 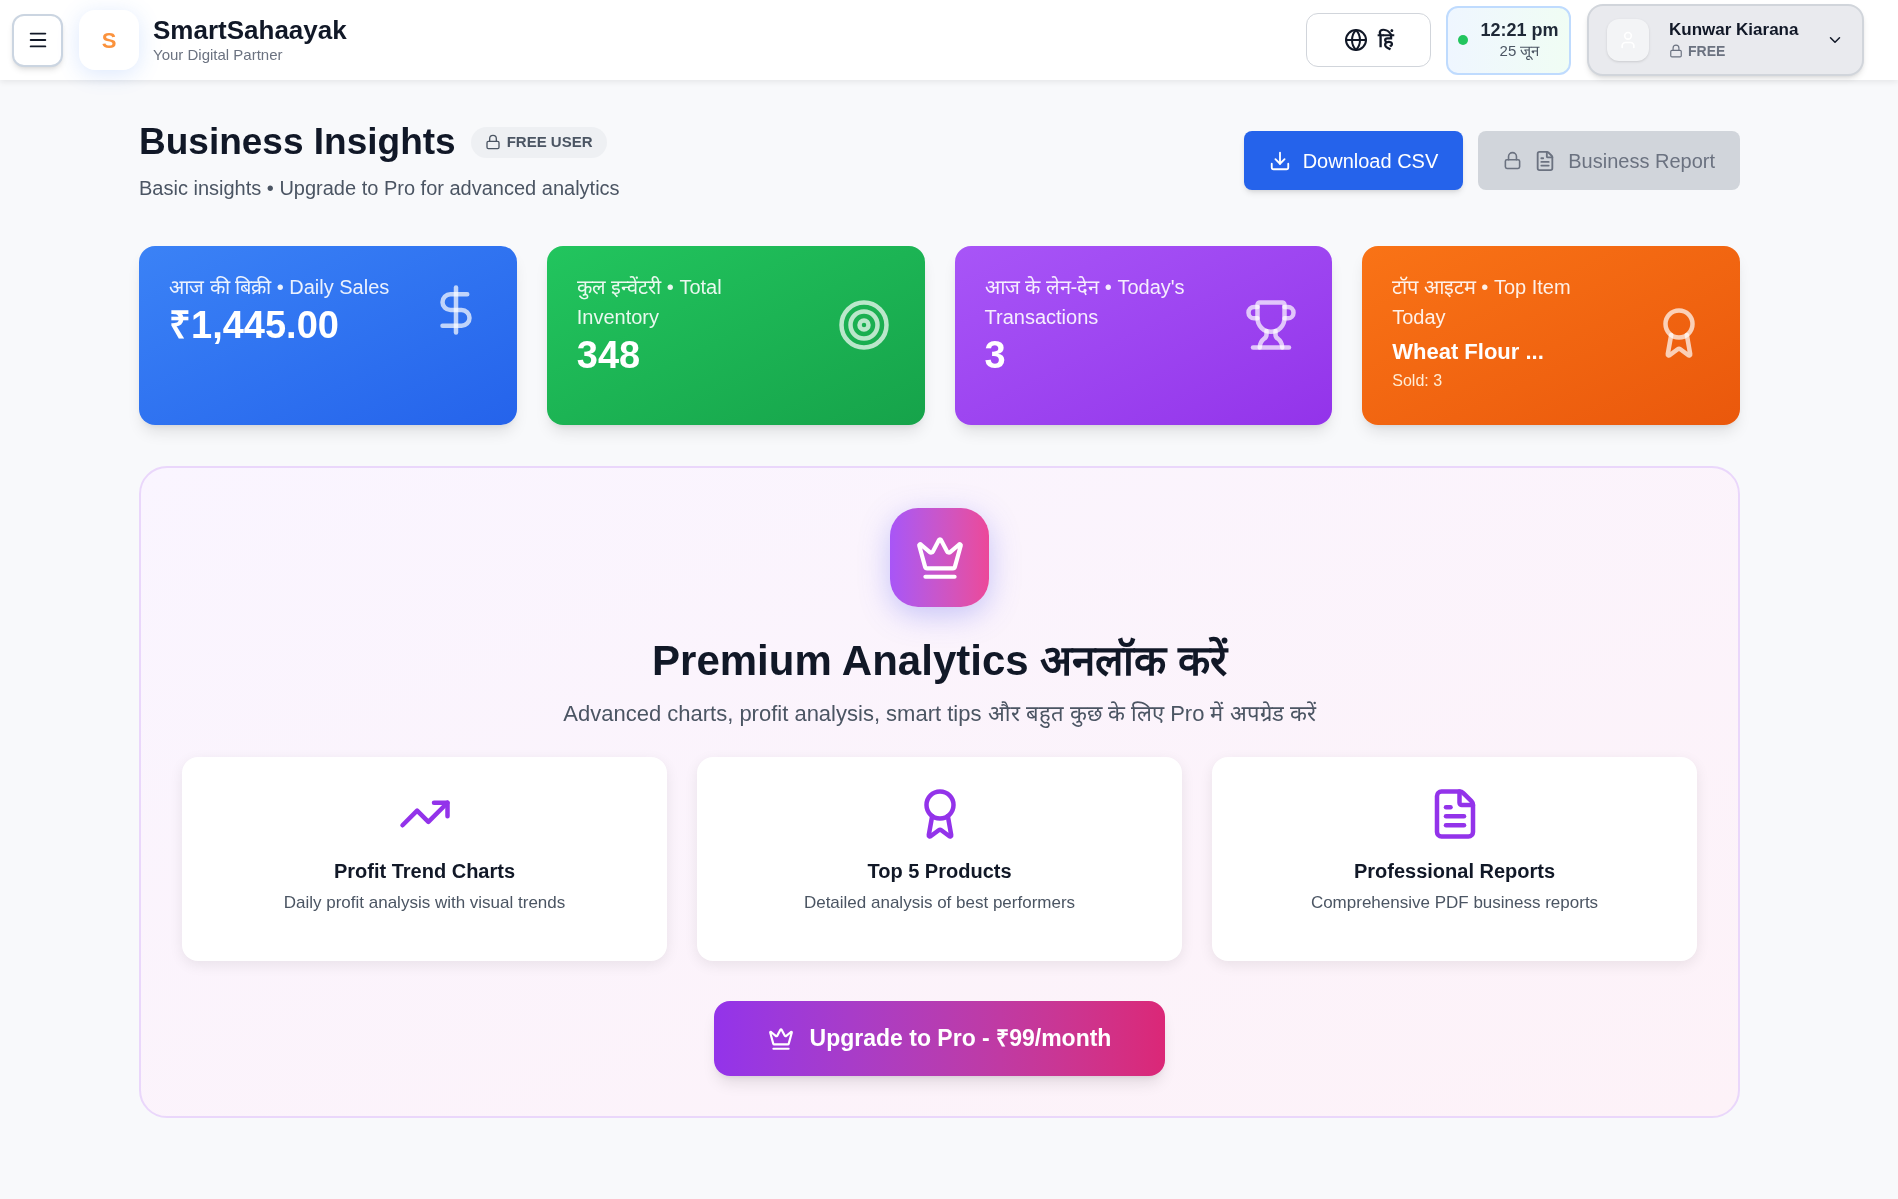 What do you see at coordinates (37, 40) in the screenshot?
I see `menu-button` at bounding box center [37, 40].